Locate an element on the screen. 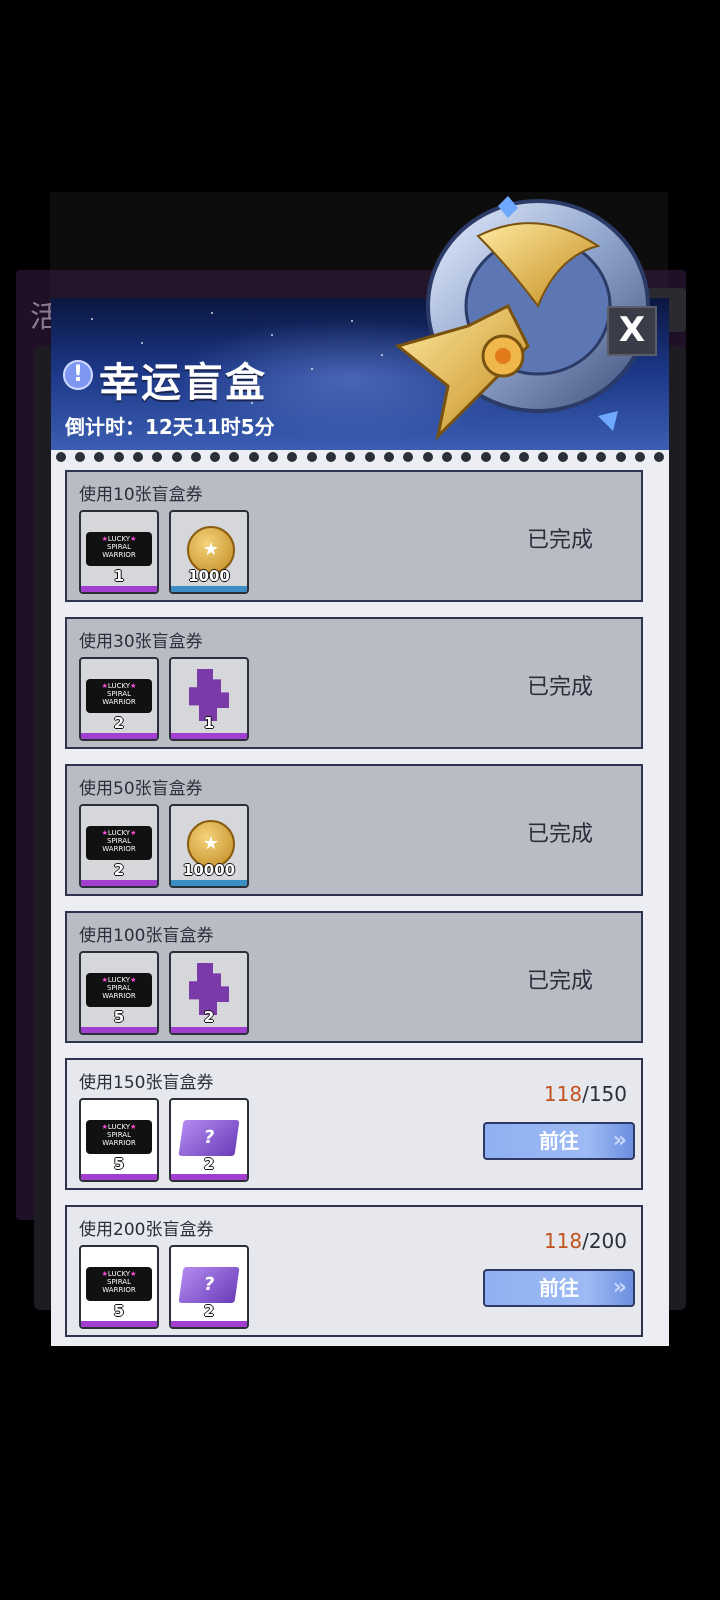 The image size is (720, 1600). reward-item: 1 is located at coordinates (209, 699).